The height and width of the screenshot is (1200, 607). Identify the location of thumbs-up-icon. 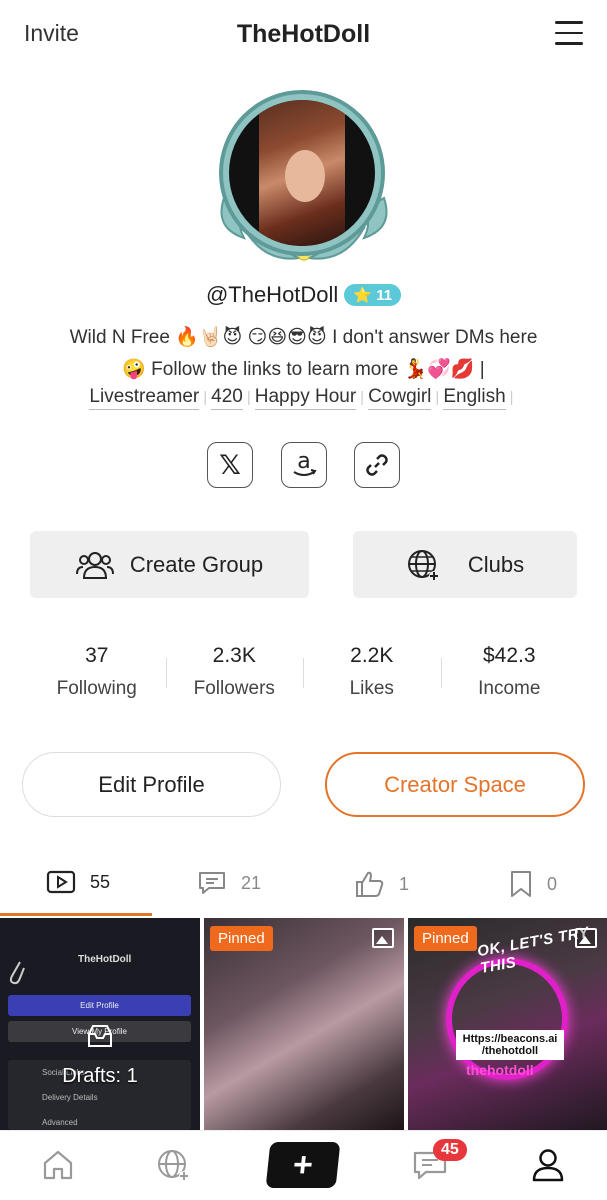
(370, 884).